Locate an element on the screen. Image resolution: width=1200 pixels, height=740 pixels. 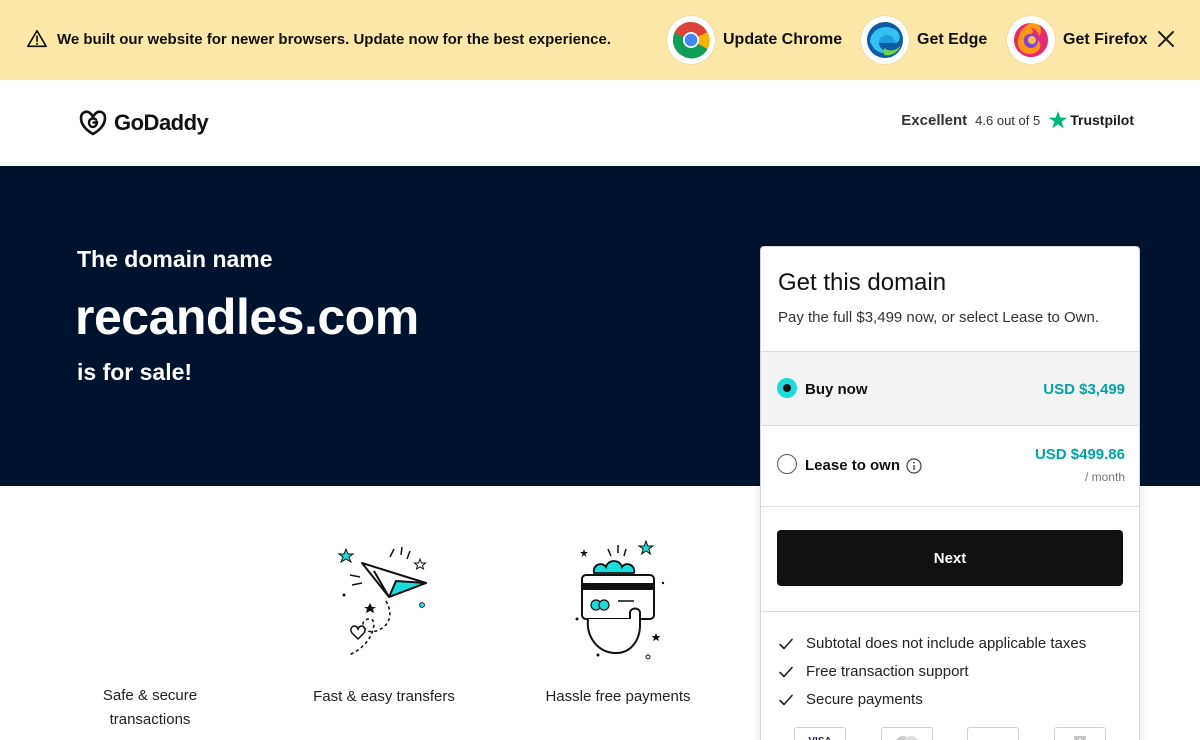
hero-for-sale: is for sale! is located at coordinates (135, 372).